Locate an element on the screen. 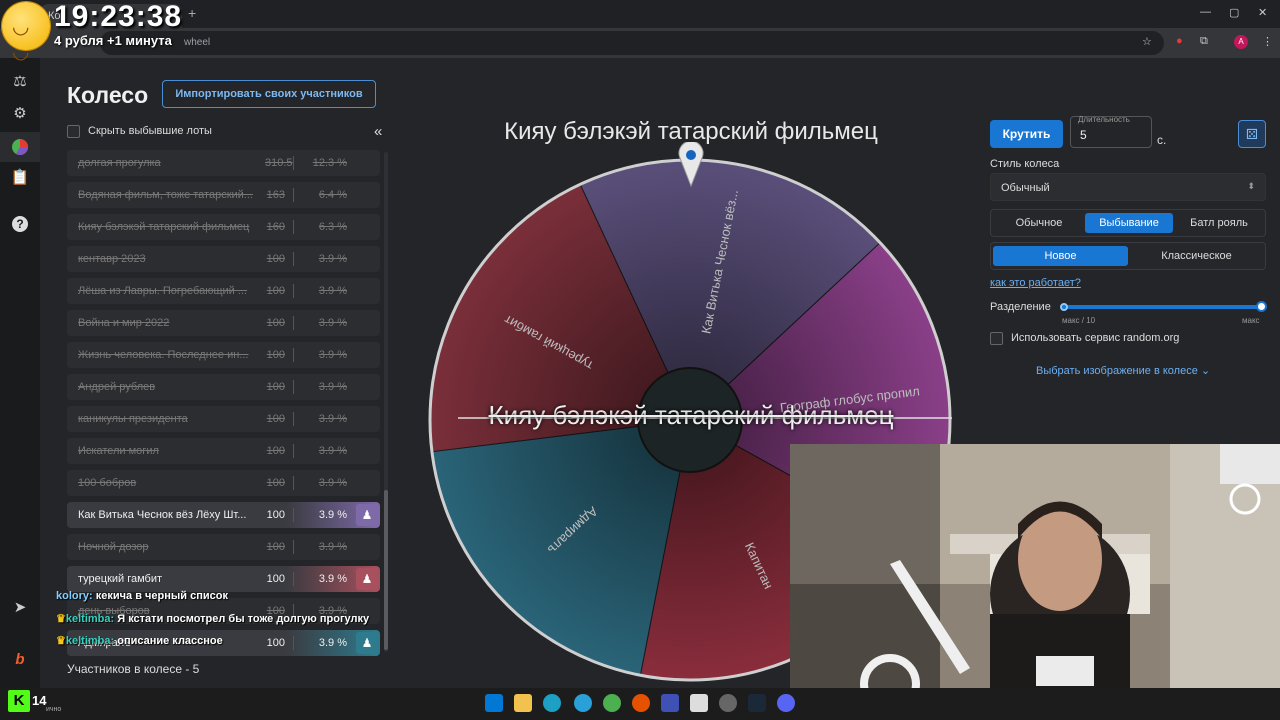 The height and width of the screenshot is (720, 1280). address-bar-row: wheel ☆ ● ⧉ A ⋮ is located at coordinates (640, 43).